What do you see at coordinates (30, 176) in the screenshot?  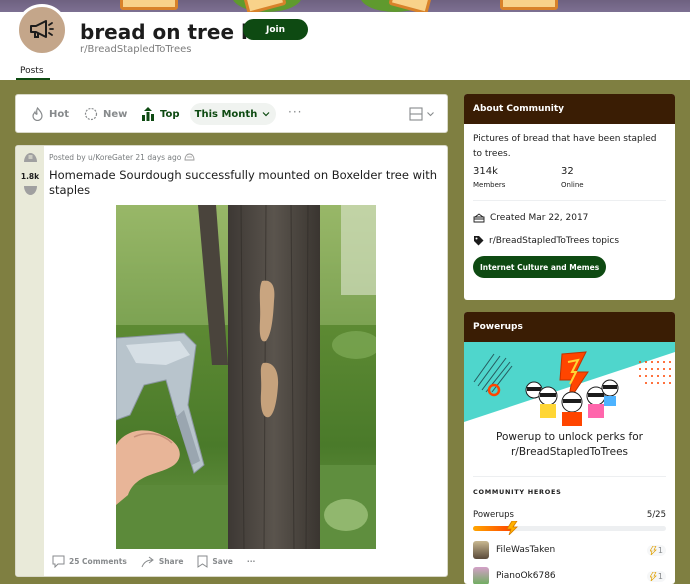 I see `vote-count: 1.8k` at bounding box center [30, 176].